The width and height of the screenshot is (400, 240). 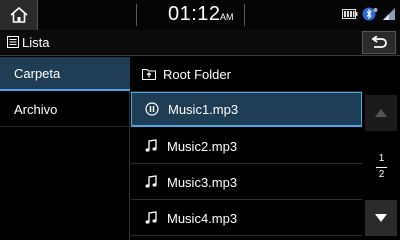 I want to click on page-title: Lista, so click(x=36, y=42).